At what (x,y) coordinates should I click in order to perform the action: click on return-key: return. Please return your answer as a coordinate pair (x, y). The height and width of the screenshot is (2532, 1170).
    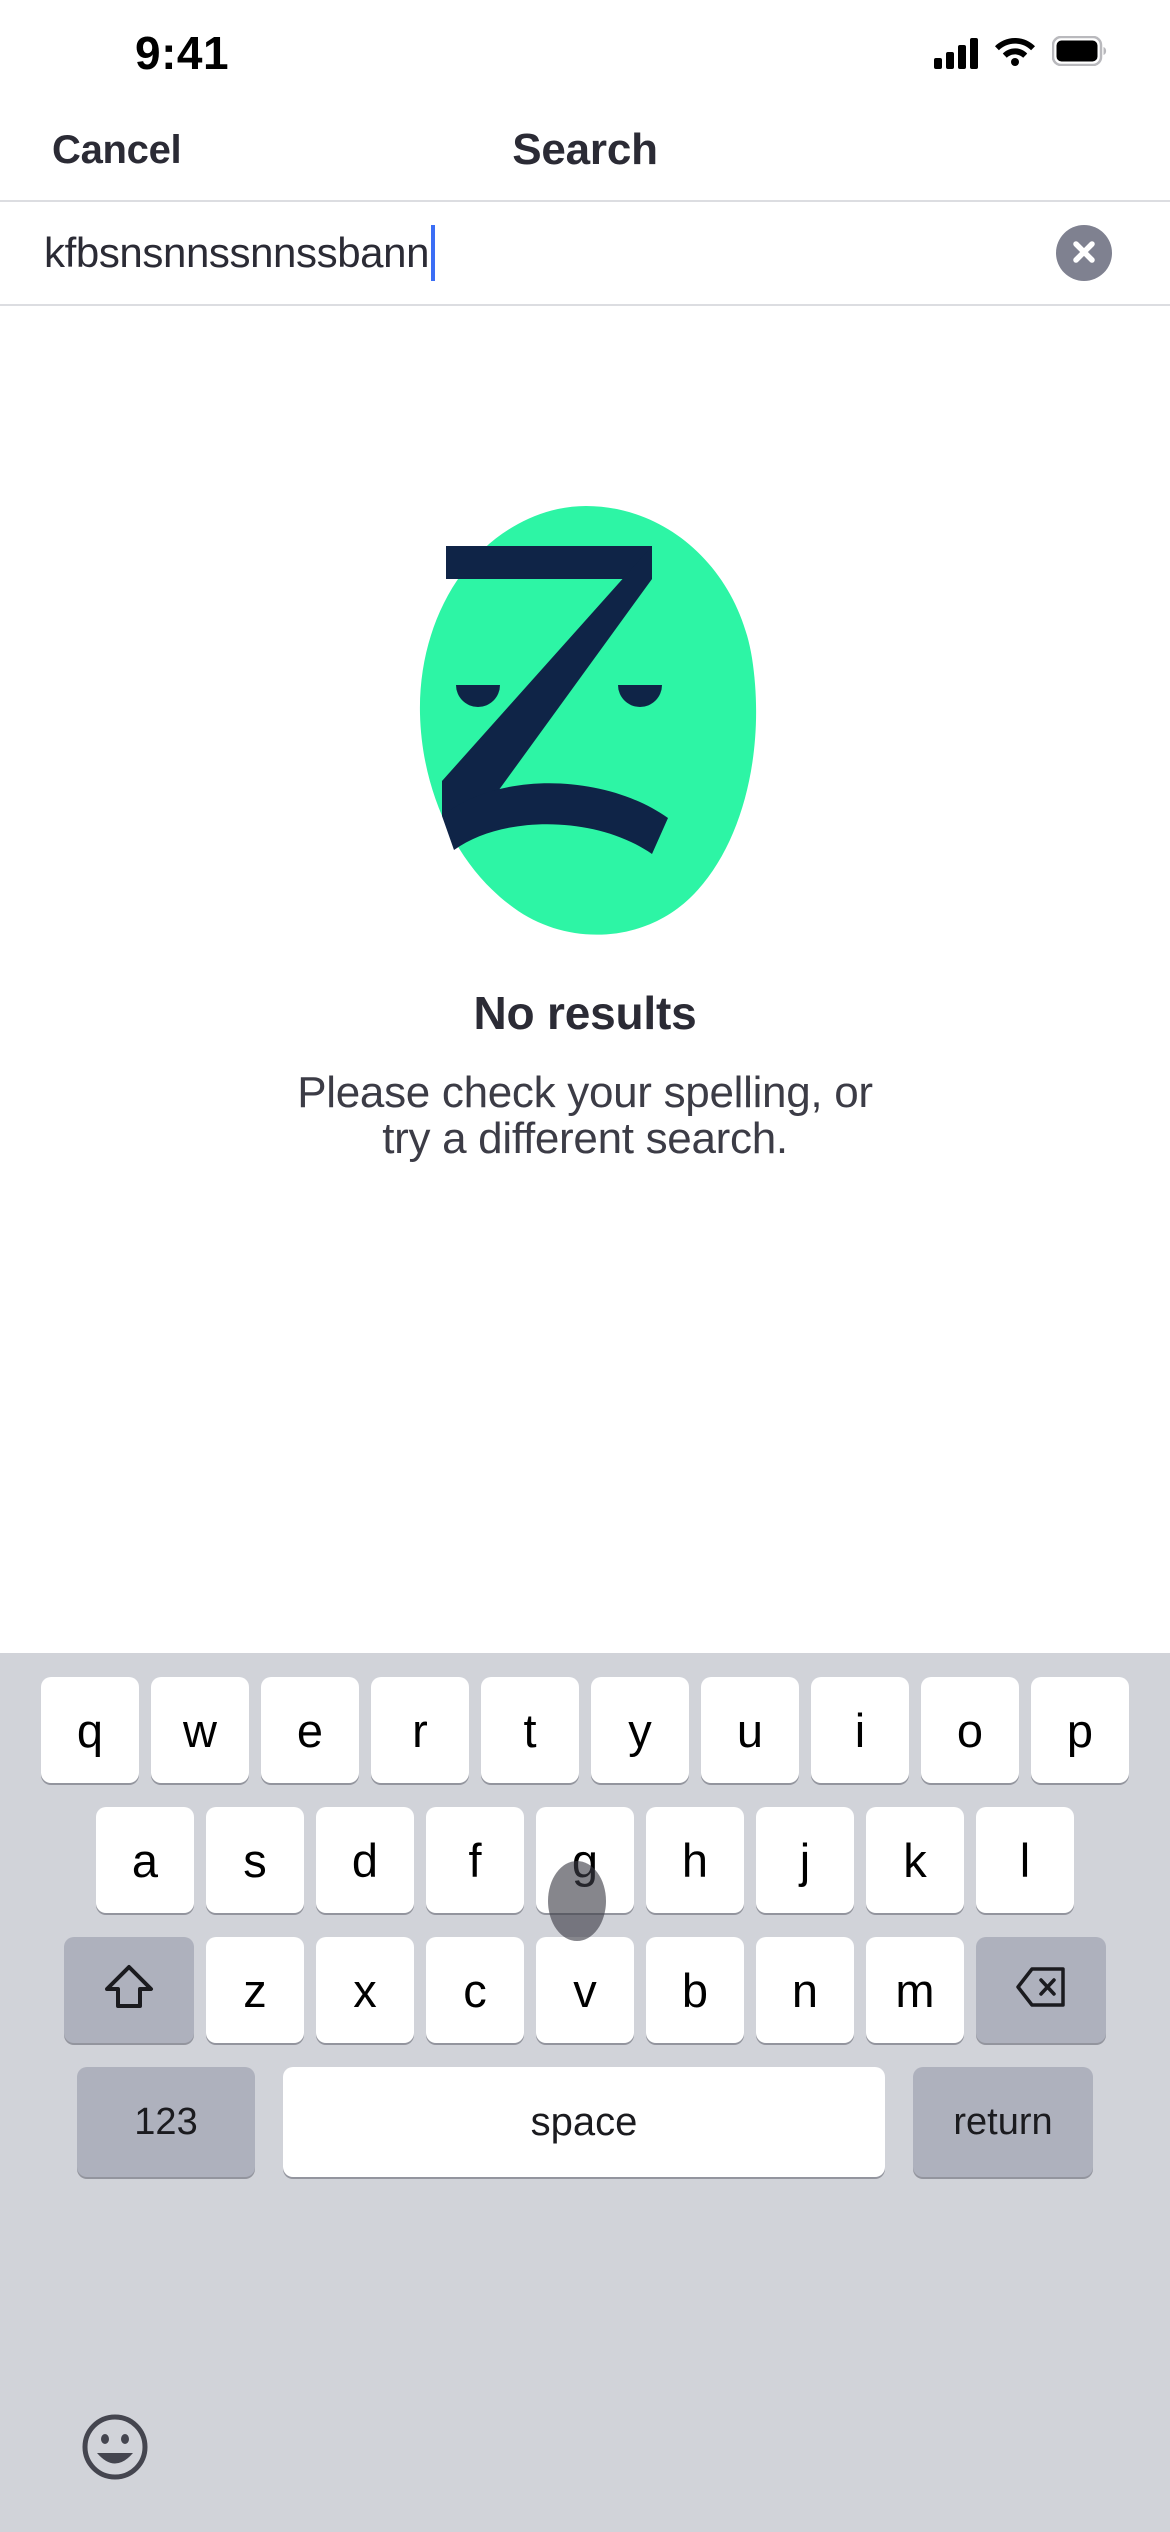
    Looking at the image, I should click on (1003, 2122).